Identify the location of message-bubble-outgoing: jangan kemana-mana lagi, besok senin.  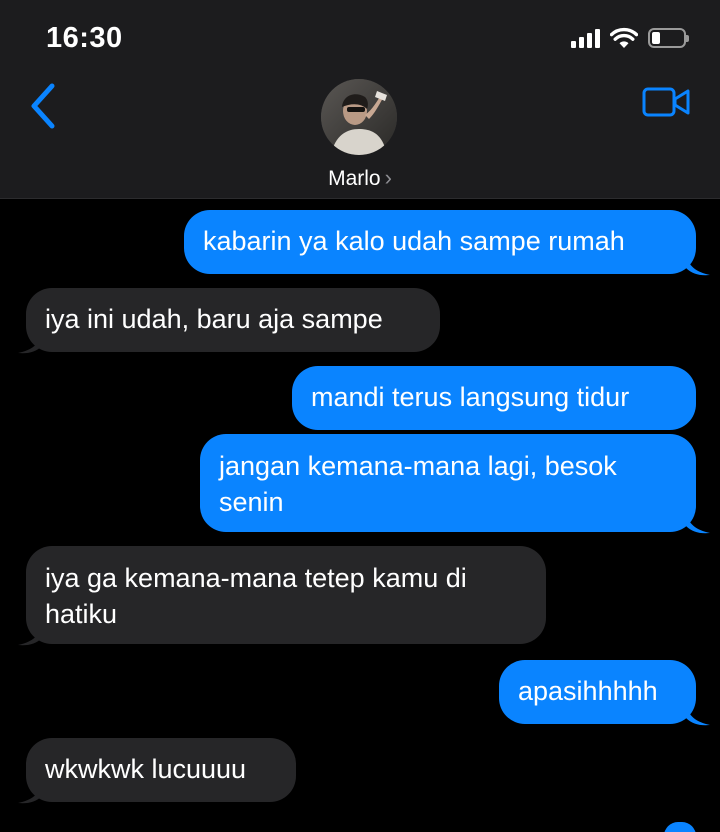
(448, 483).